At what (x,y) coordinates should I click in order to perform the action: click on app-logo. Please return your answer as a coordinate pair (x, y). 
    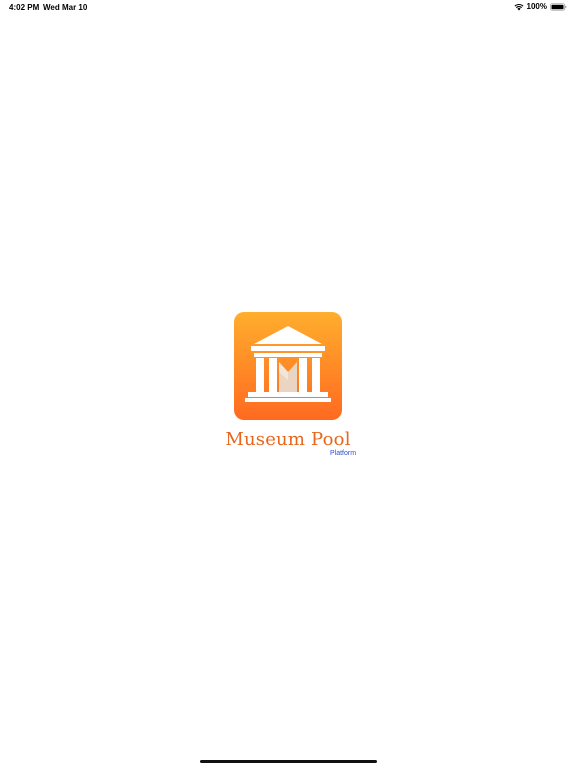
    Looking at the image, I should click on (288, 366).